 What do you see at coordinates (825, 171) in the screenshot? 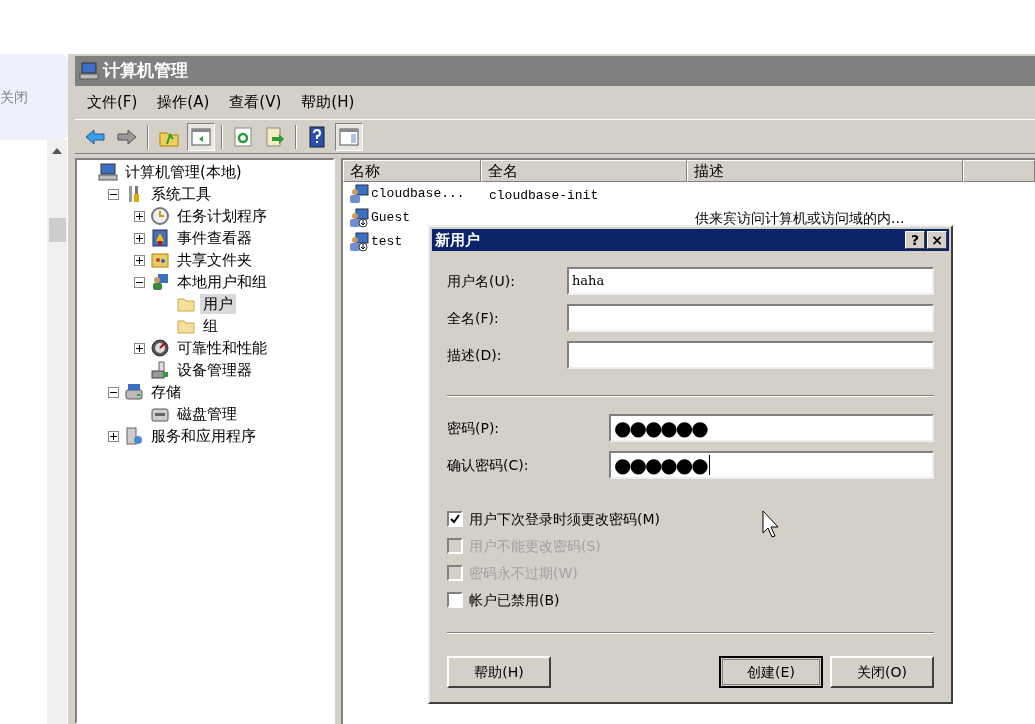
I see `column-header: 描述` at bounding box center [825, 171].